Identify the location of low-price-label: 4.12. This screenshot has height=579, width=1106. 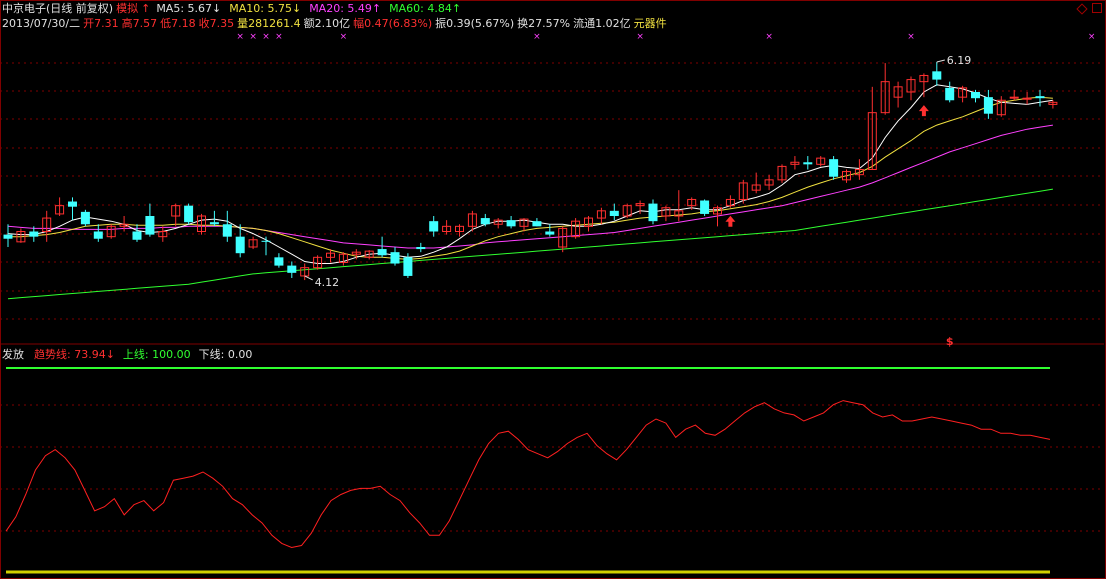
(327, 282).